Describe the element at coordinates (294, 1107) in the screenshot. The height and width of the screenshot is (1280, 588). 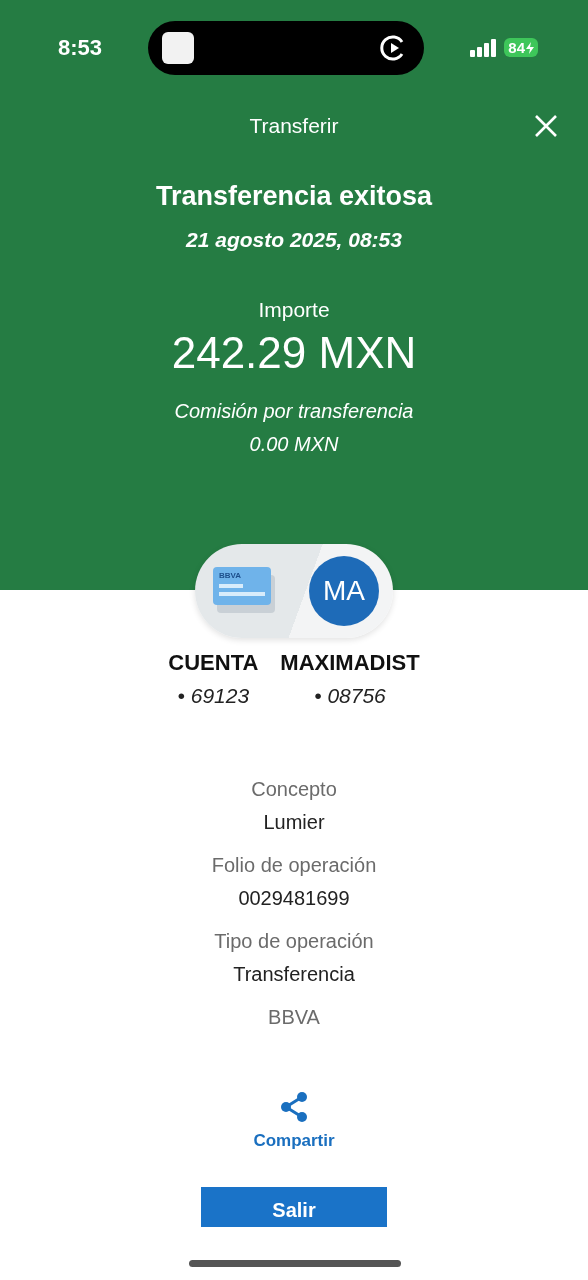
I see `share-icon` at that location.